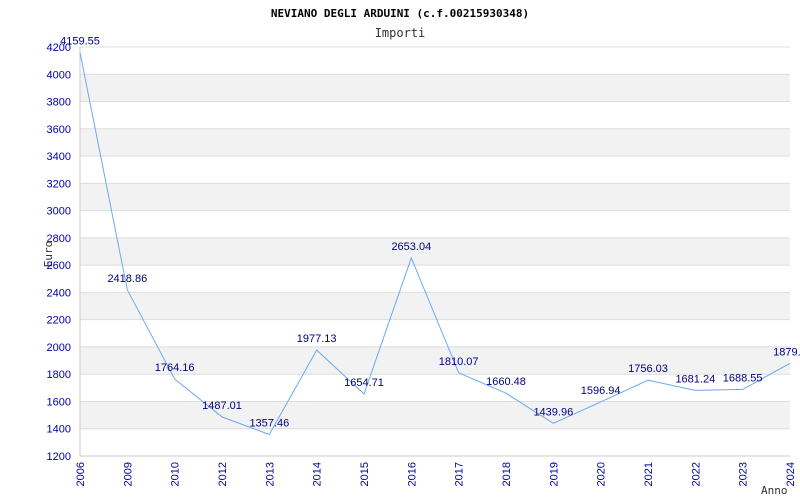  Describe the element at coordinates (553, 412) in the screenshot. I see `data-label: 1439.96` at that location.